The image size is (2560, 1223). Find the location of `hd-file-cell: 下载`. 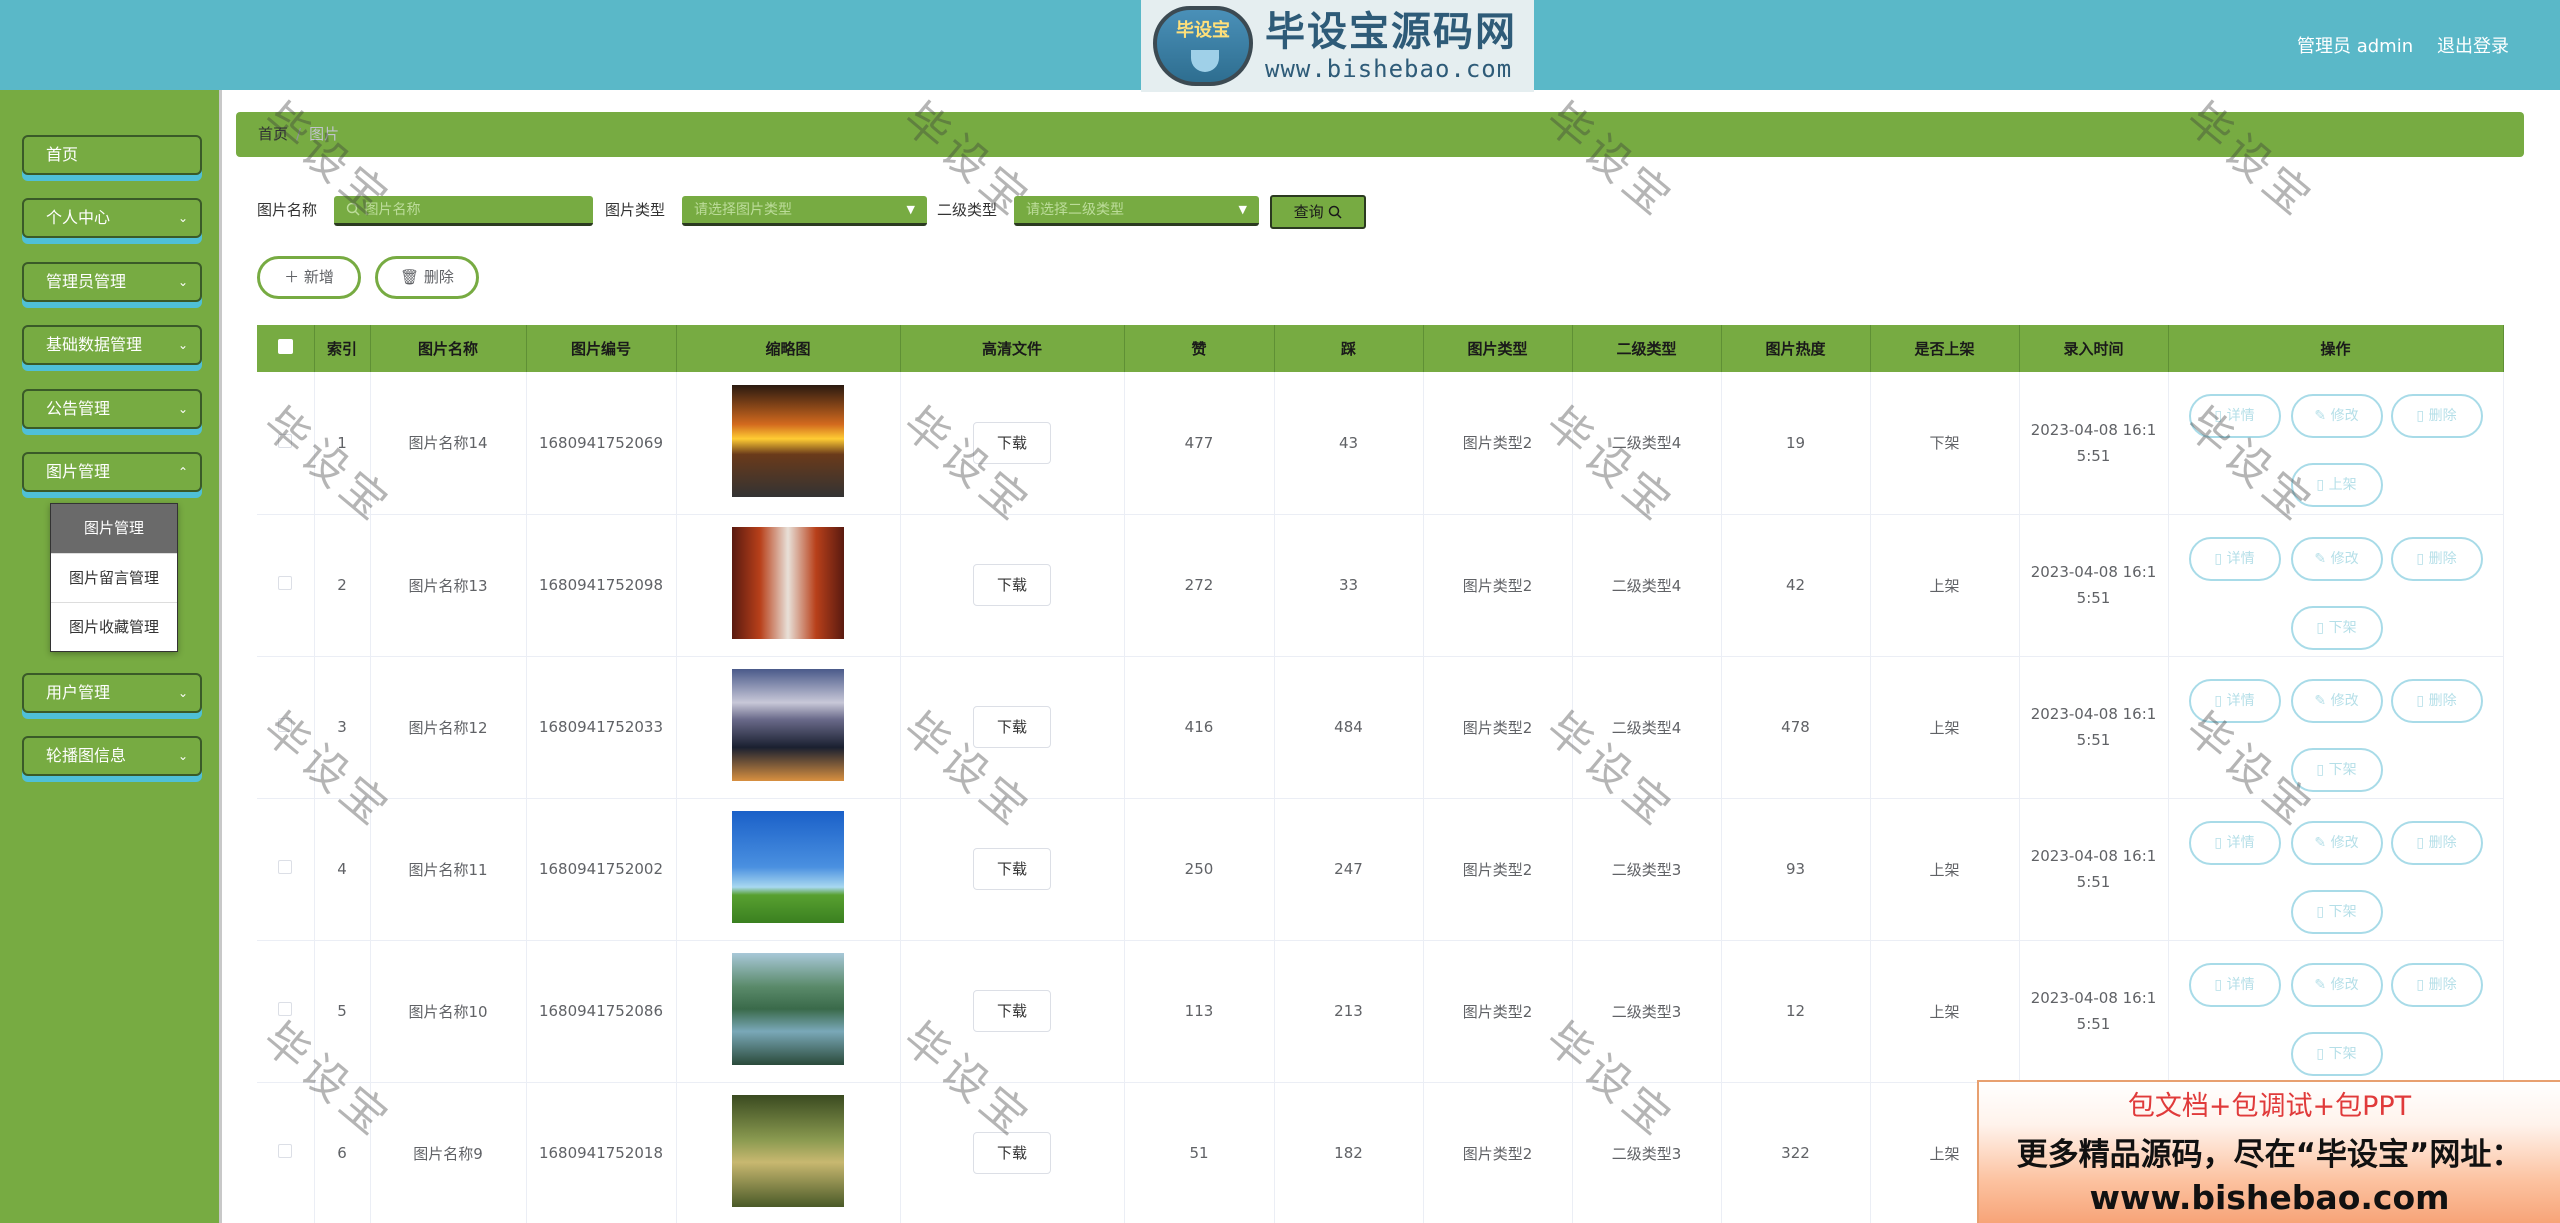

hd-file-cell: 下载 is located at coordinates (1012, 443).